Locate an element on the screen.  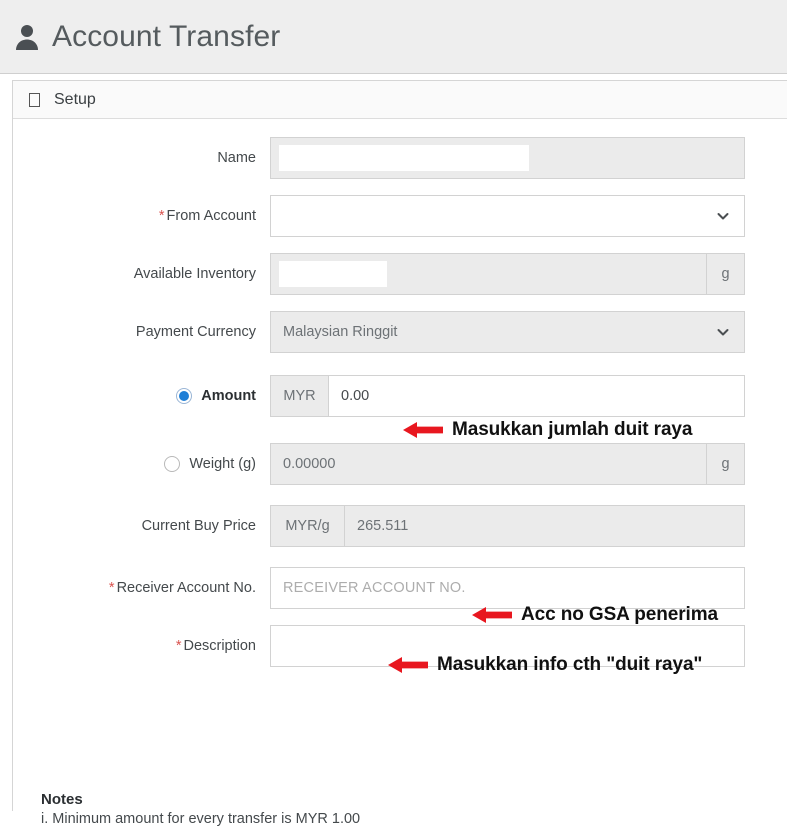
available-inventory-field-wrap: g is located at coordinates (507, 274).